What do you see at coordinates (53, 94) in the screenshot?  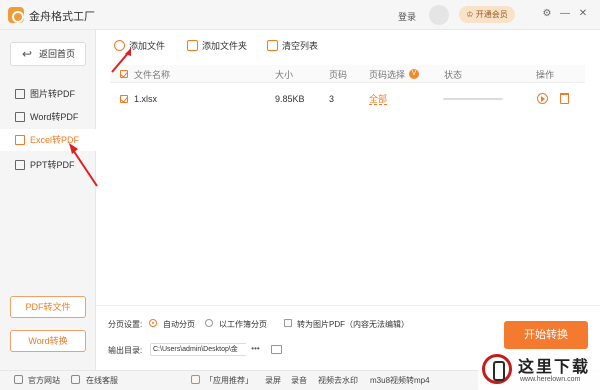 I see `sidebar-item-label: 图片转PDF` at bounding box center [53, 94].